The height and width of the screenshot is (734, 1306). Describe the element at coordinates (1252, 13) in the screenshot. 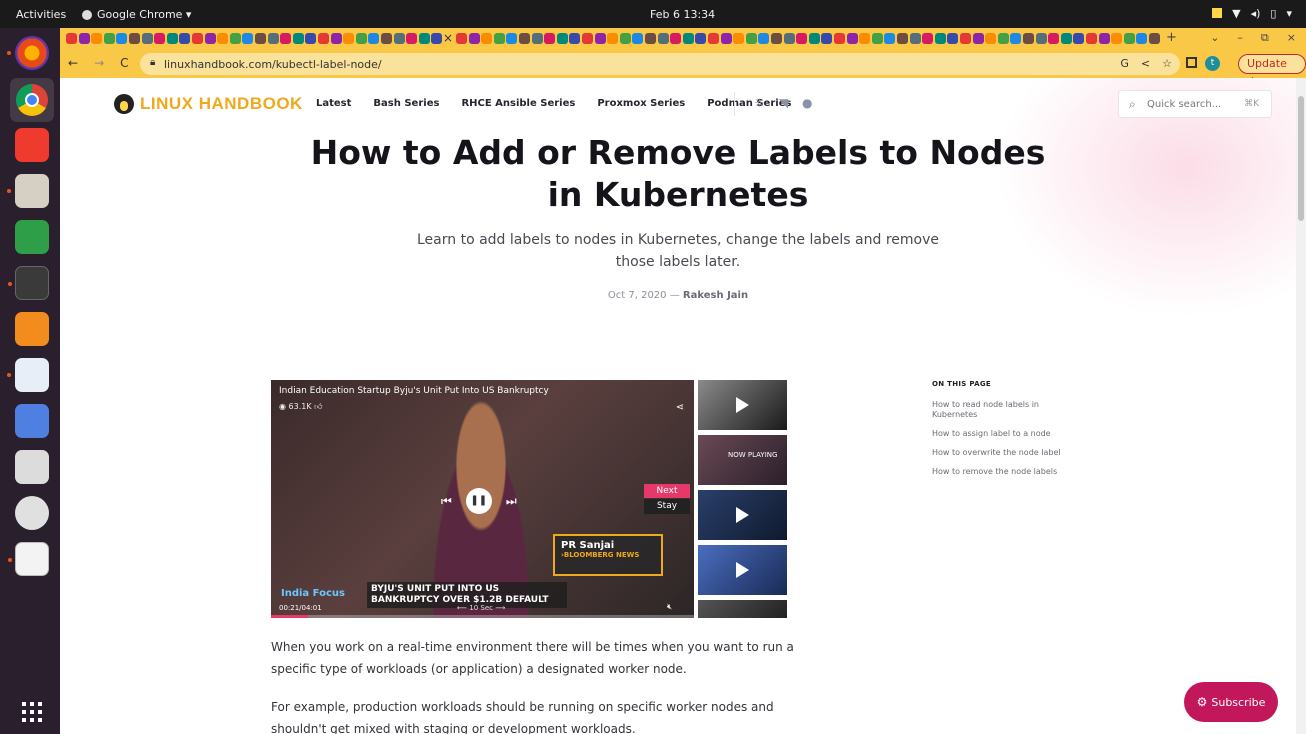

I see `system-tray: ▼ ◂) ▯ ▾` at that location.